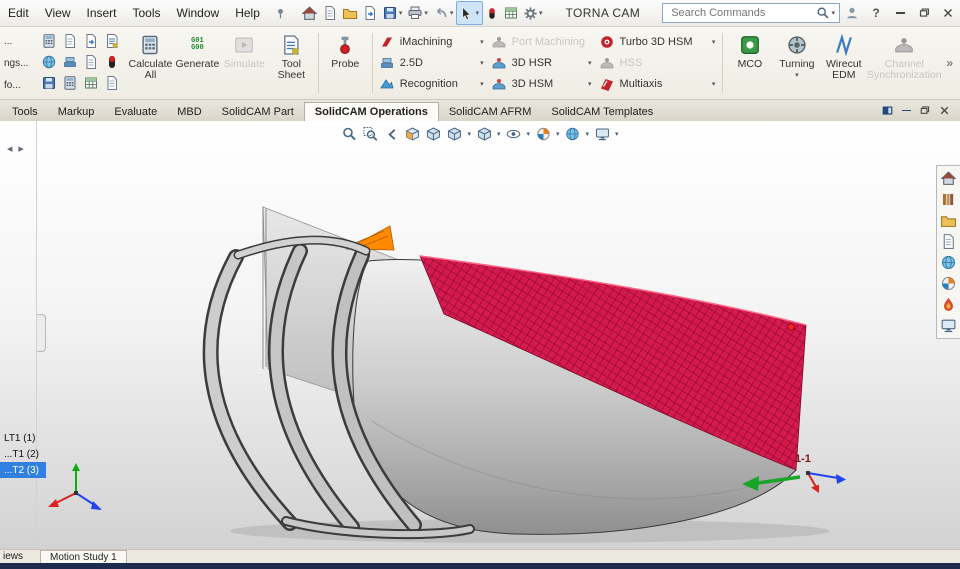 This screenshot has height=569, width=960. What do you see at coordinates (492, 13) in the screenshot?
I see `record-macro-icon` at bounding box center [492, 13].